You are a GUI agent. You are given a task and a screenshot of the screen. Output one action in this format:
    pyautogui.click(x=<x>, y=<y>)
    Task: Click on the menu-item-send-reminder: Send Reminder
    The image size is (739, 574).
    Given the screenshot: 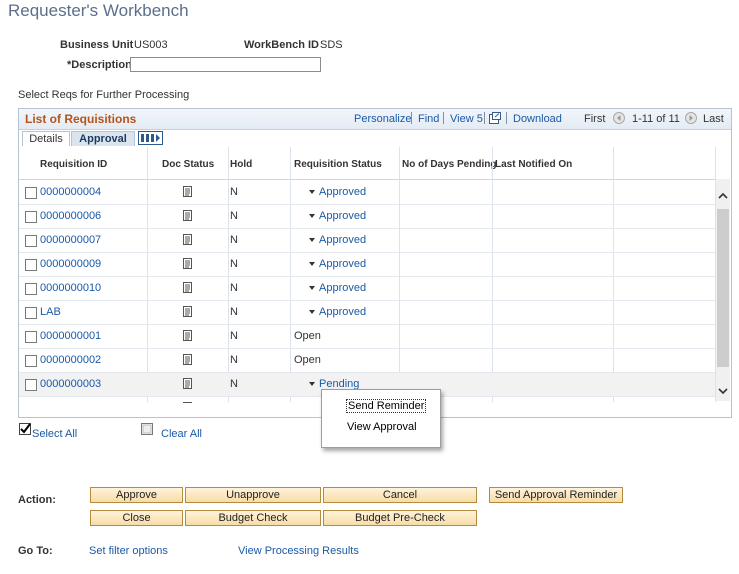 What is the action you would take?
    pyautogui.click(x=381, y=406)
    